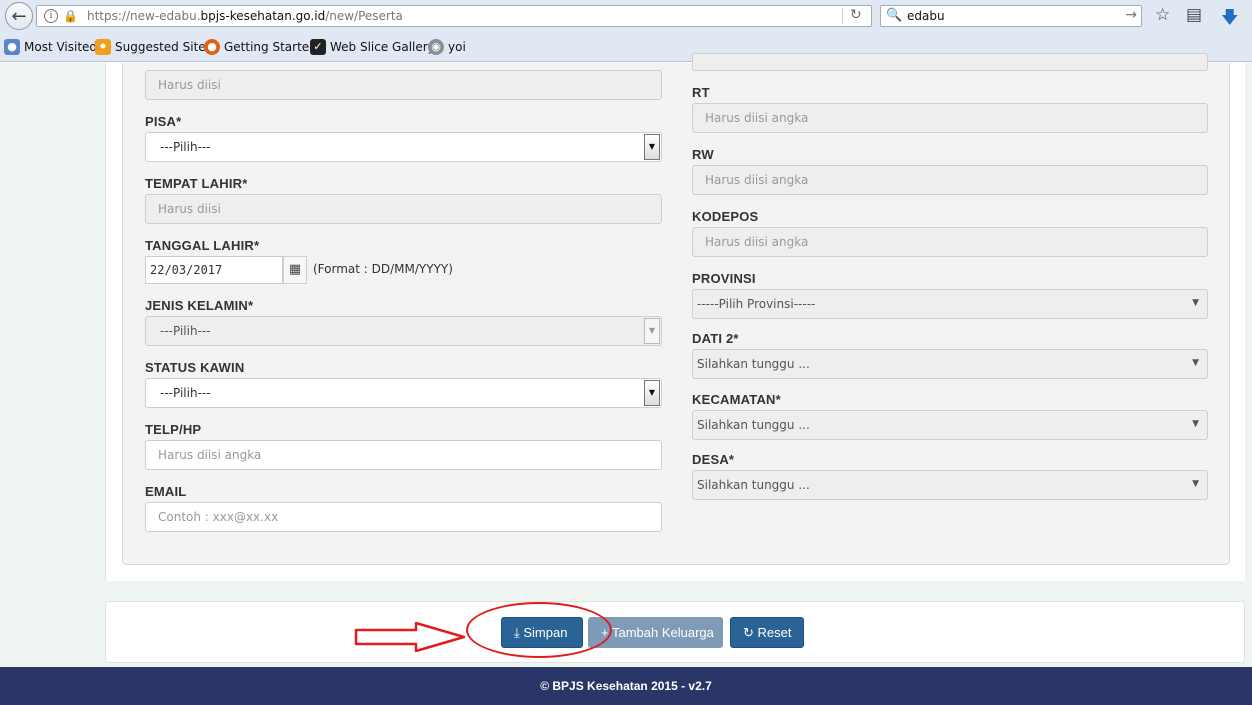  What do you see at coordinates (626, 686) in the screenshot?
I see `footer: © BPJS Kesehatan 2015 - v2.7` at bounding box center [626, 686].